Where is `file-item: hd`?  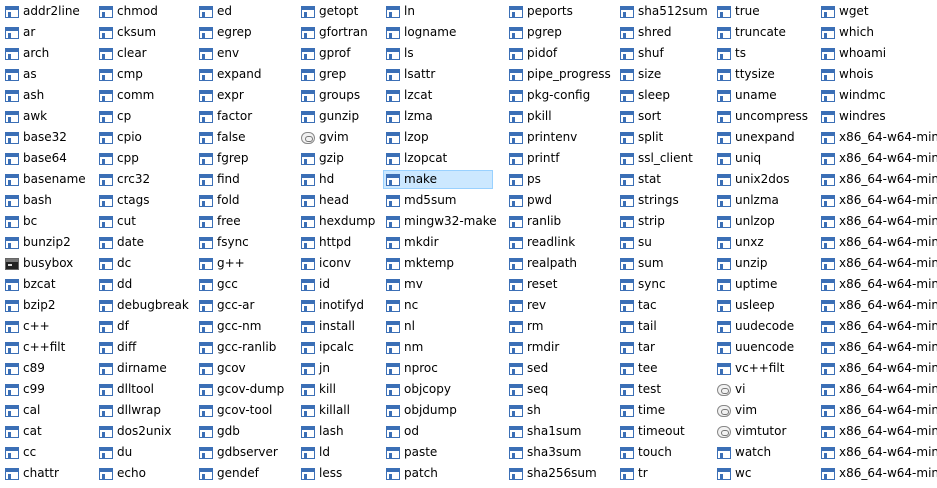
file-item: hd is located at coordinates (339, 179).